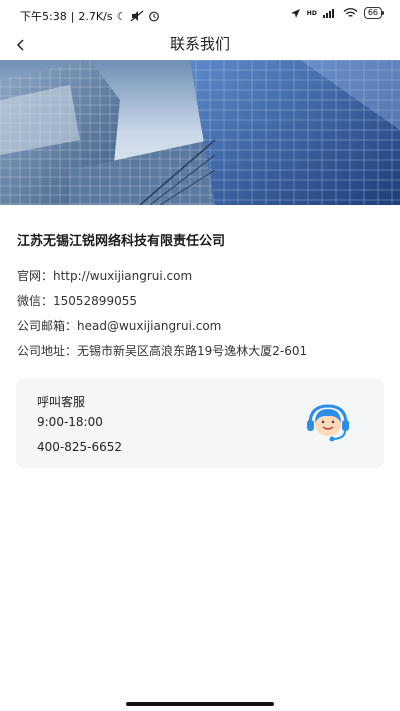  I want to click on alarm-icon, so click(154, 16).